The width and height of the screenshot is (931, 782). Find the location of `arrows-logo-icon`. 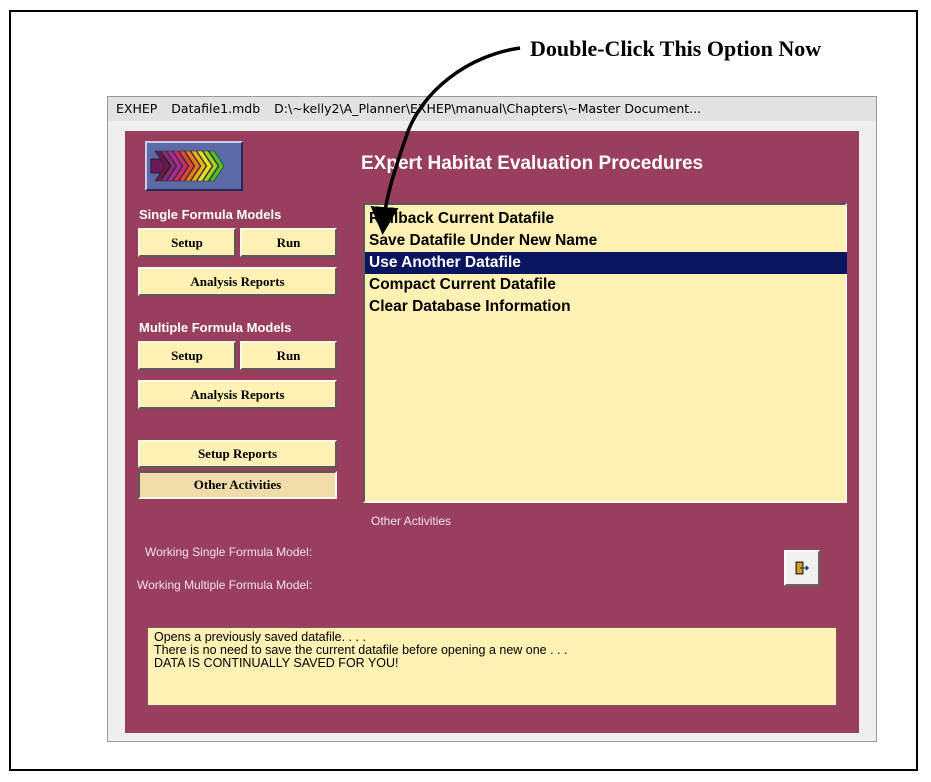

arrows-logo-icon is located at coordinates (194, 166).